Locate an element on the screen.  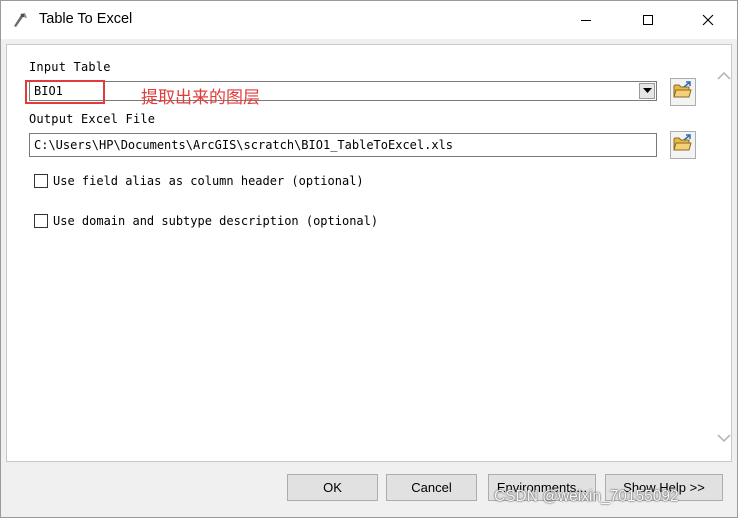
input-table-label: Input Table is located at coordinates (70, 67).